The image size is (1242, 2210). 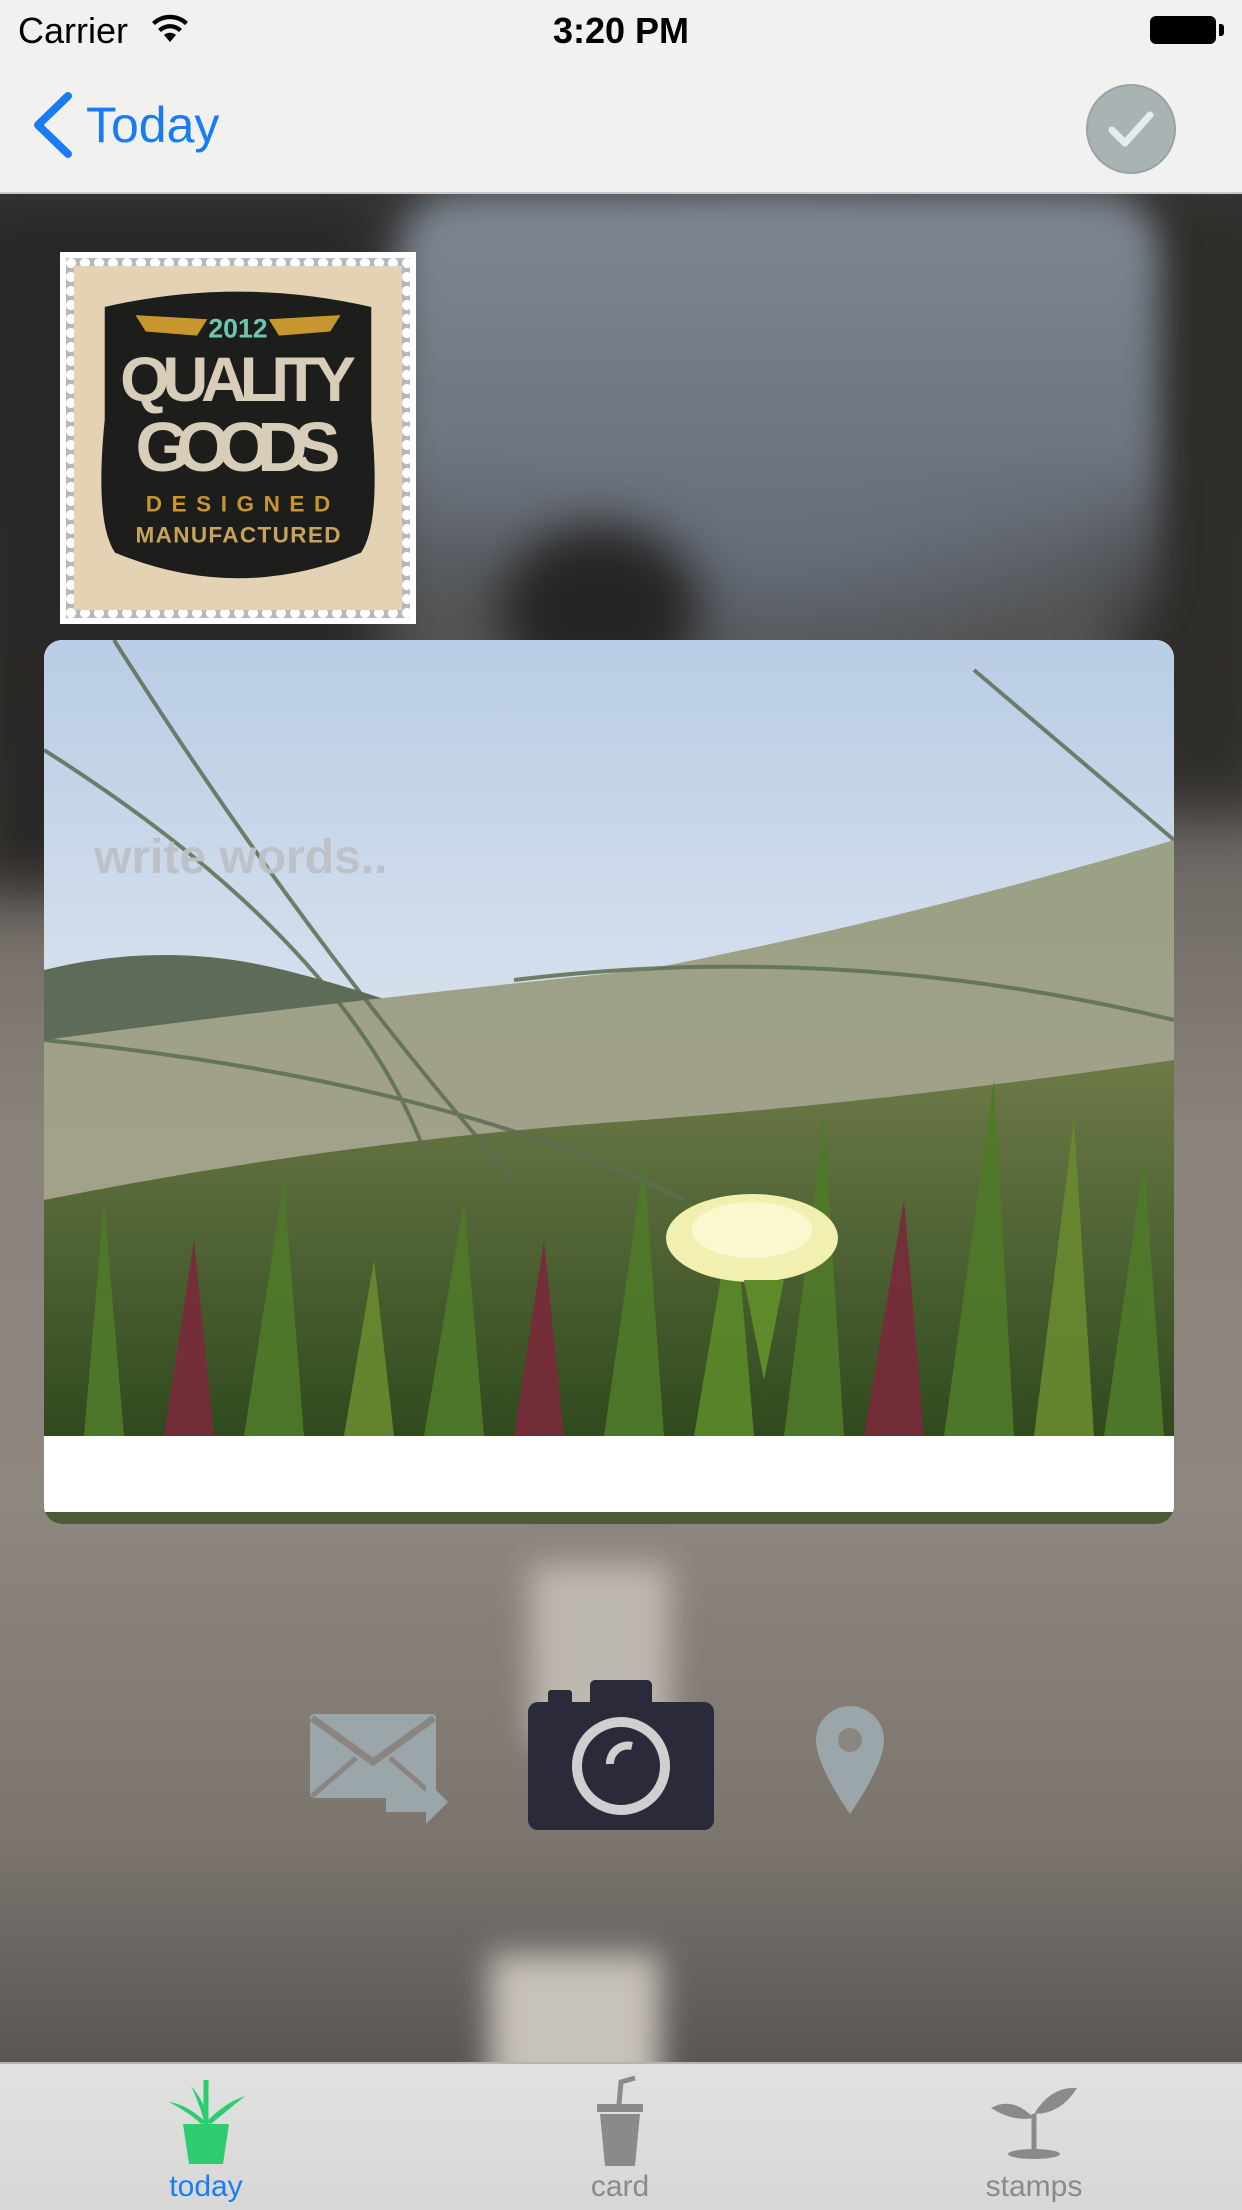 I want to click on caption-field, so click(x=609, y=1474).